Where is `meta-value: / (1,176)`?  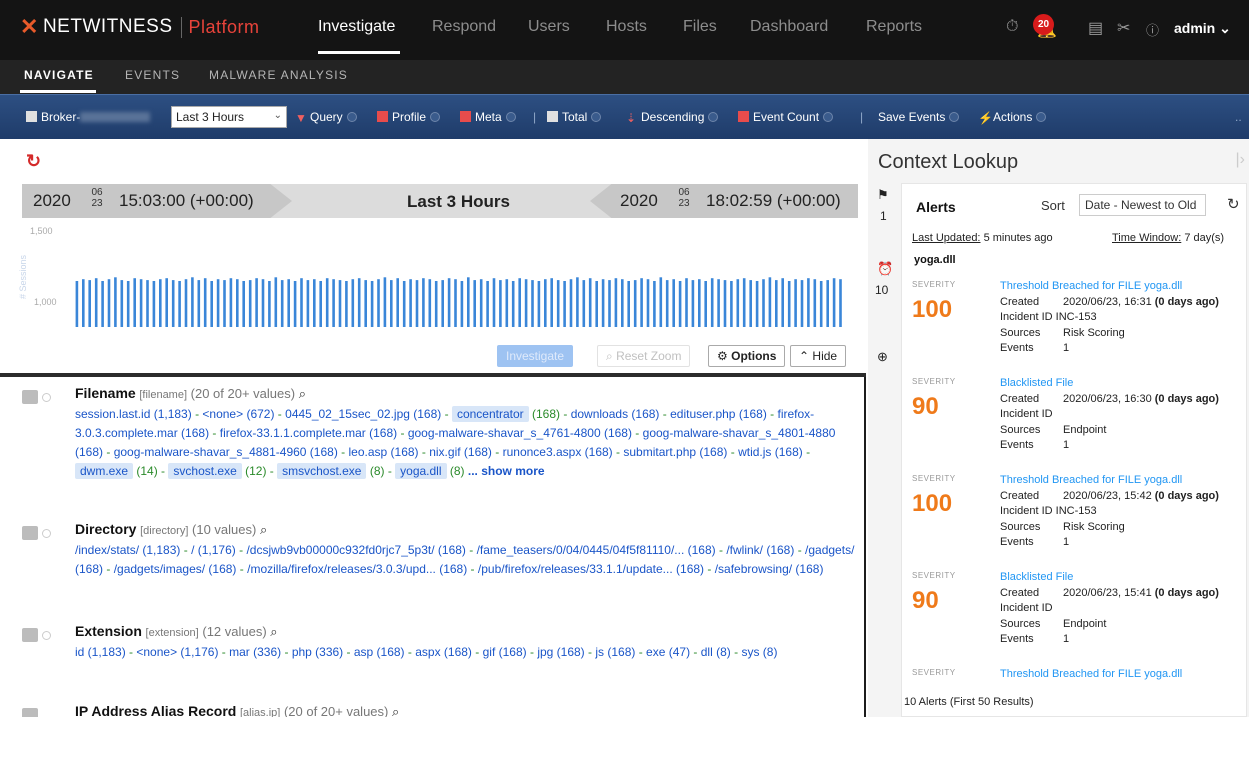
meta-value: / (1,176) is located at coordinates (213, 550).